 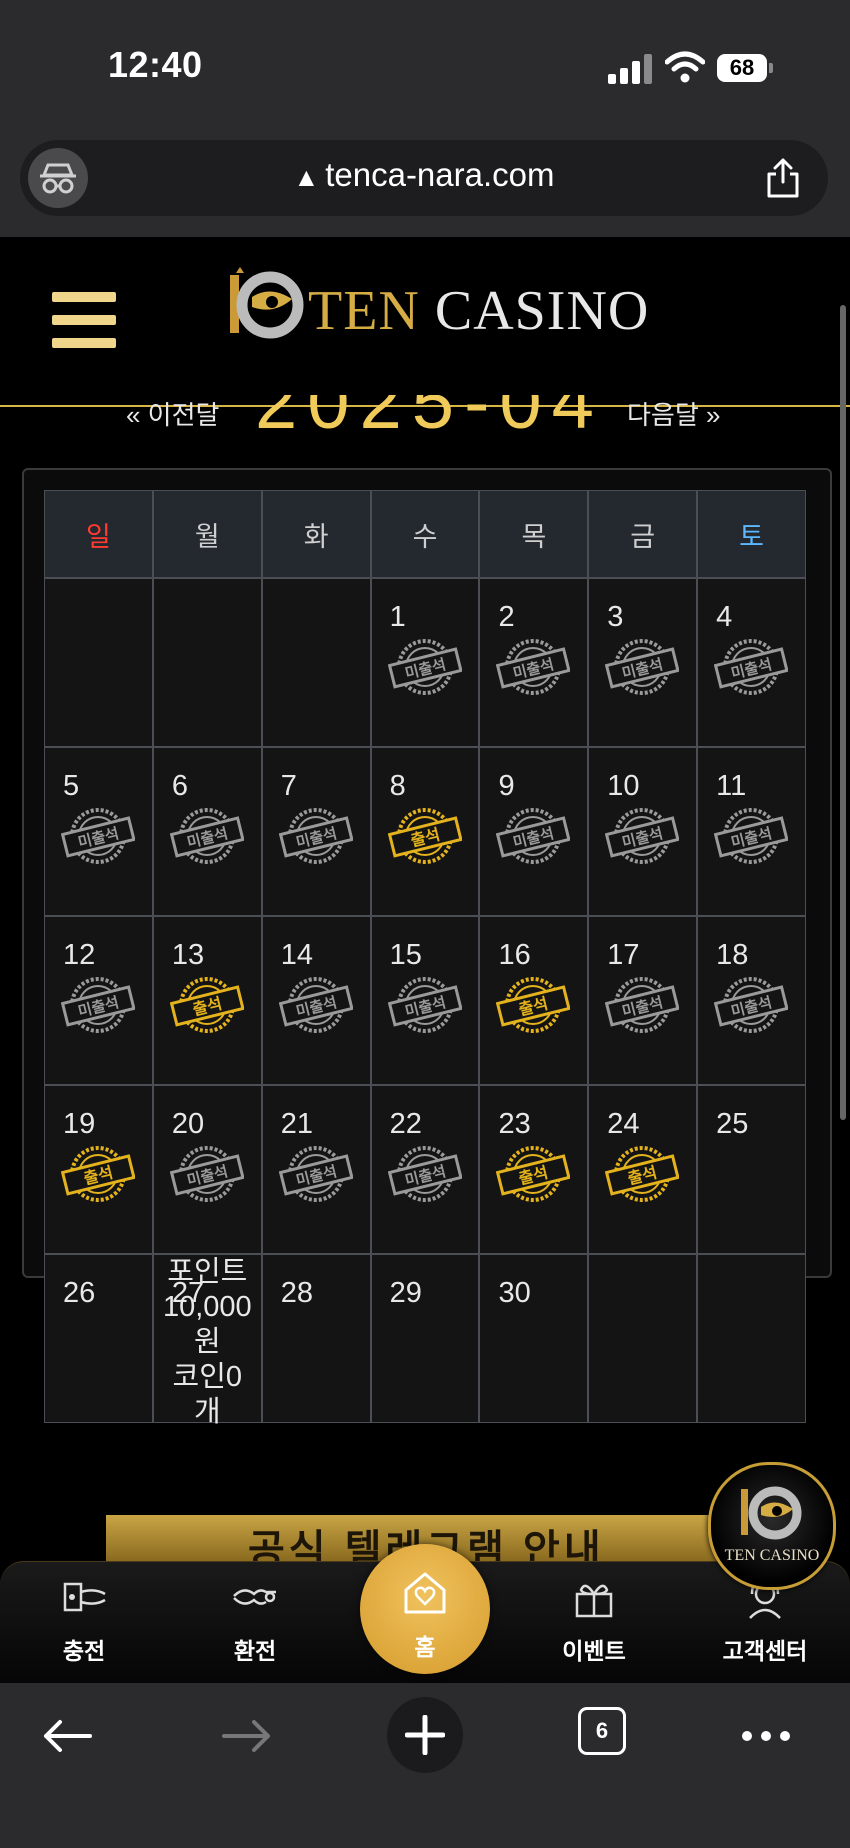 I want to click on more-options-icon, so click(x=766, y=1736).